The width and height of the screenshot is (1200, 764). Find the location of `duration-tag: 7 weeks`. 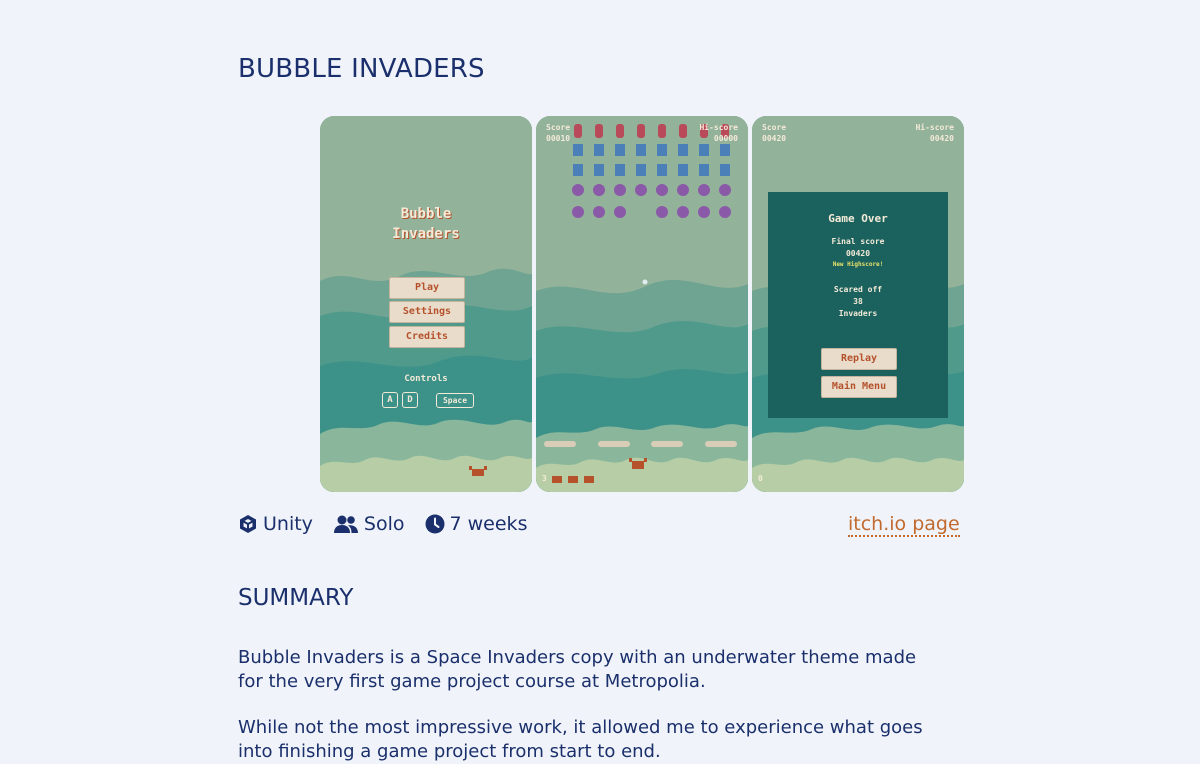

duration-tag: 7 weeks is located at coordinates (476, 524).